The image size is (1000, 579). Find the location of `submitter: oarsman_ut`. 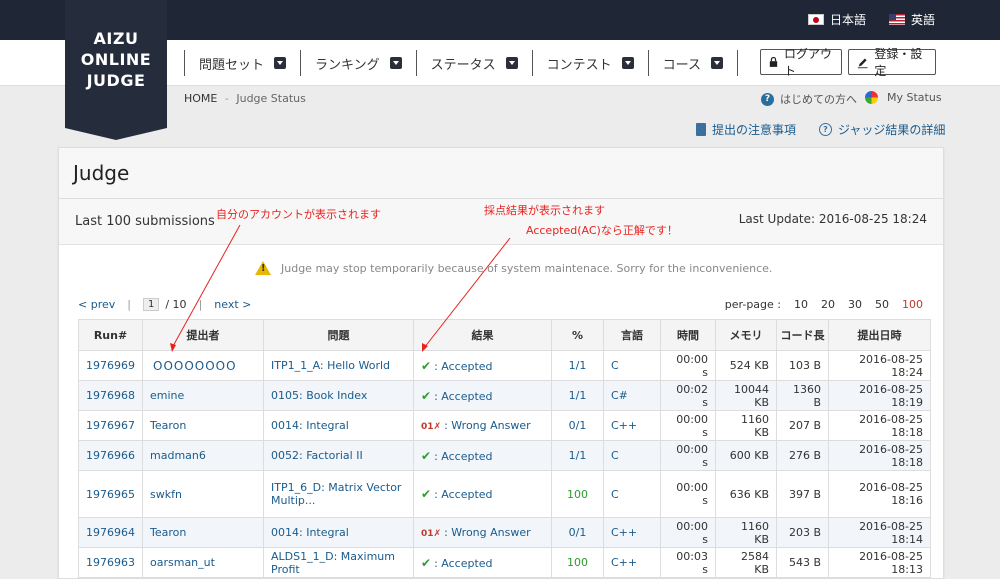

submitter: oarsman_ut is located at coordinates (203, 562).